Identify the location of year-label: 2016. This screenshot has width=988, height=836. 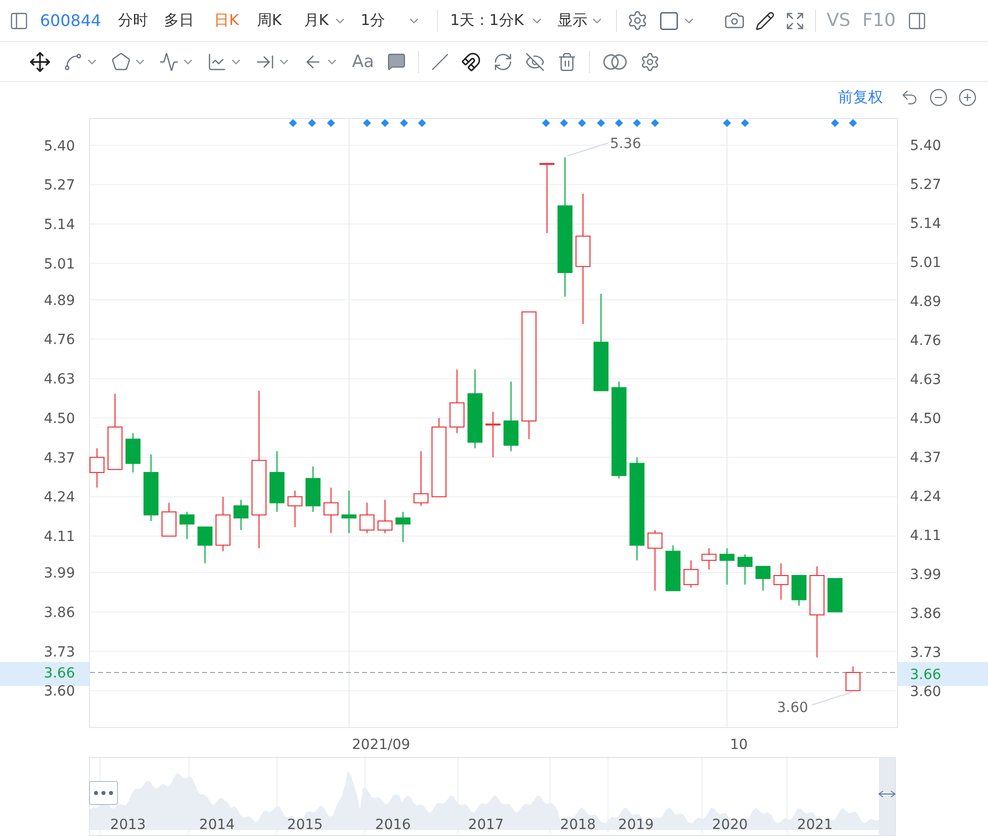
(393, 825).